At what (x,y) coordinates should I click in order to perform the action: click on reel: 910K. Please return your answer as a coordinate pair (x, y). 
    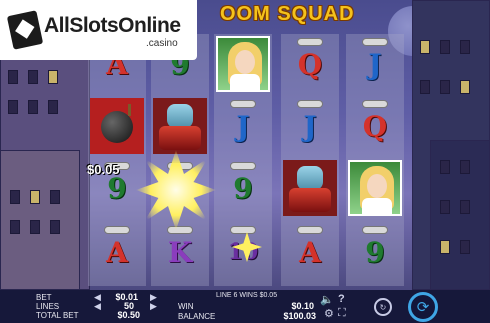
    Looking at the image, I should click on (180, 160).